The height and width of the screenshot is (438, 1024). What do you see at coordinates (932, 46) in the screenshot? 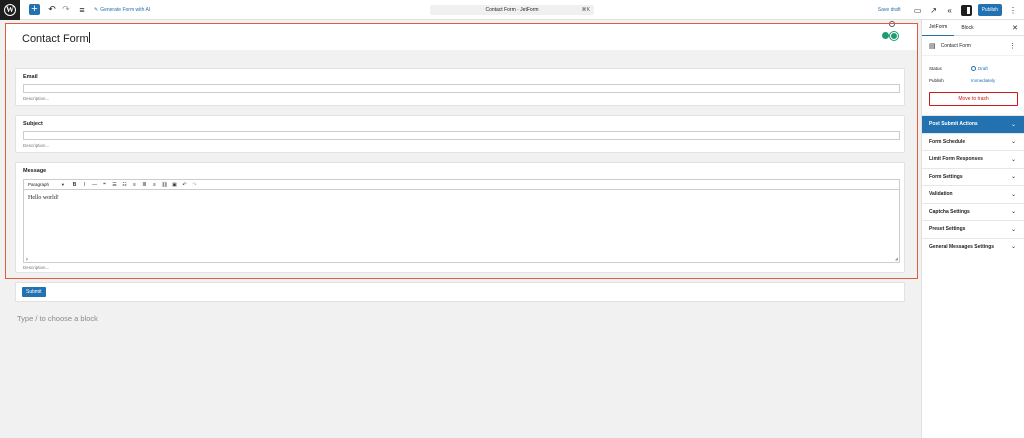
I see `document-icon: ▤` at bounding box center [932, 46].